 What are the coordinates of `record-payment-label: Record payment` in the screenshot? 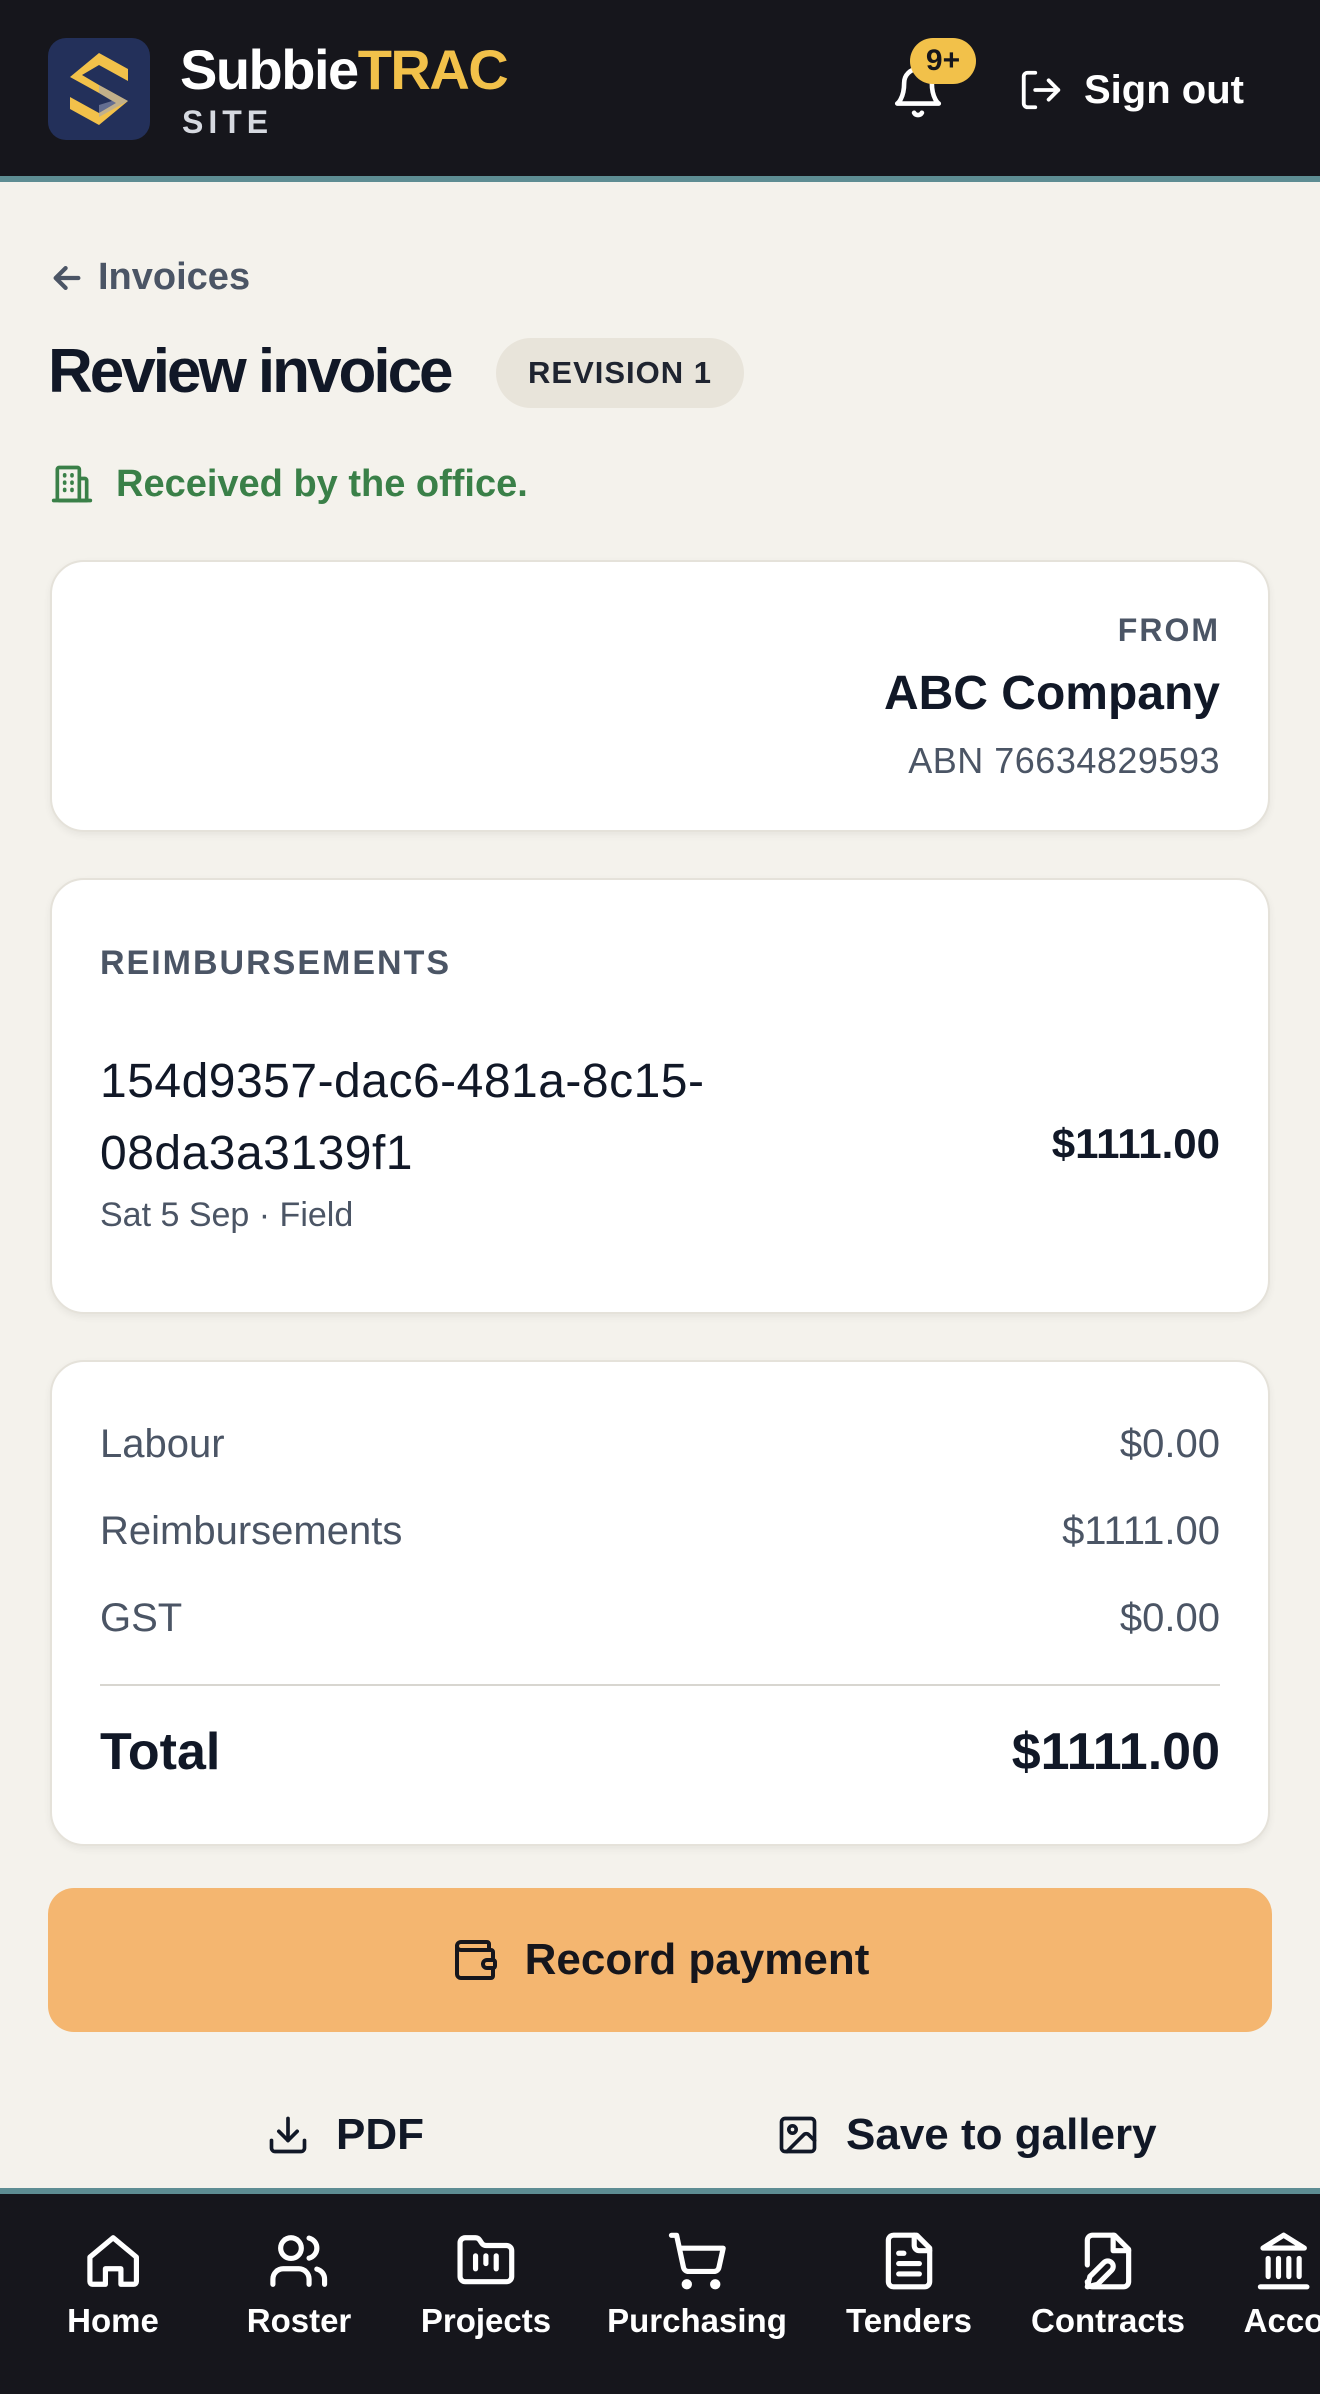 It's located at (697, 1959).